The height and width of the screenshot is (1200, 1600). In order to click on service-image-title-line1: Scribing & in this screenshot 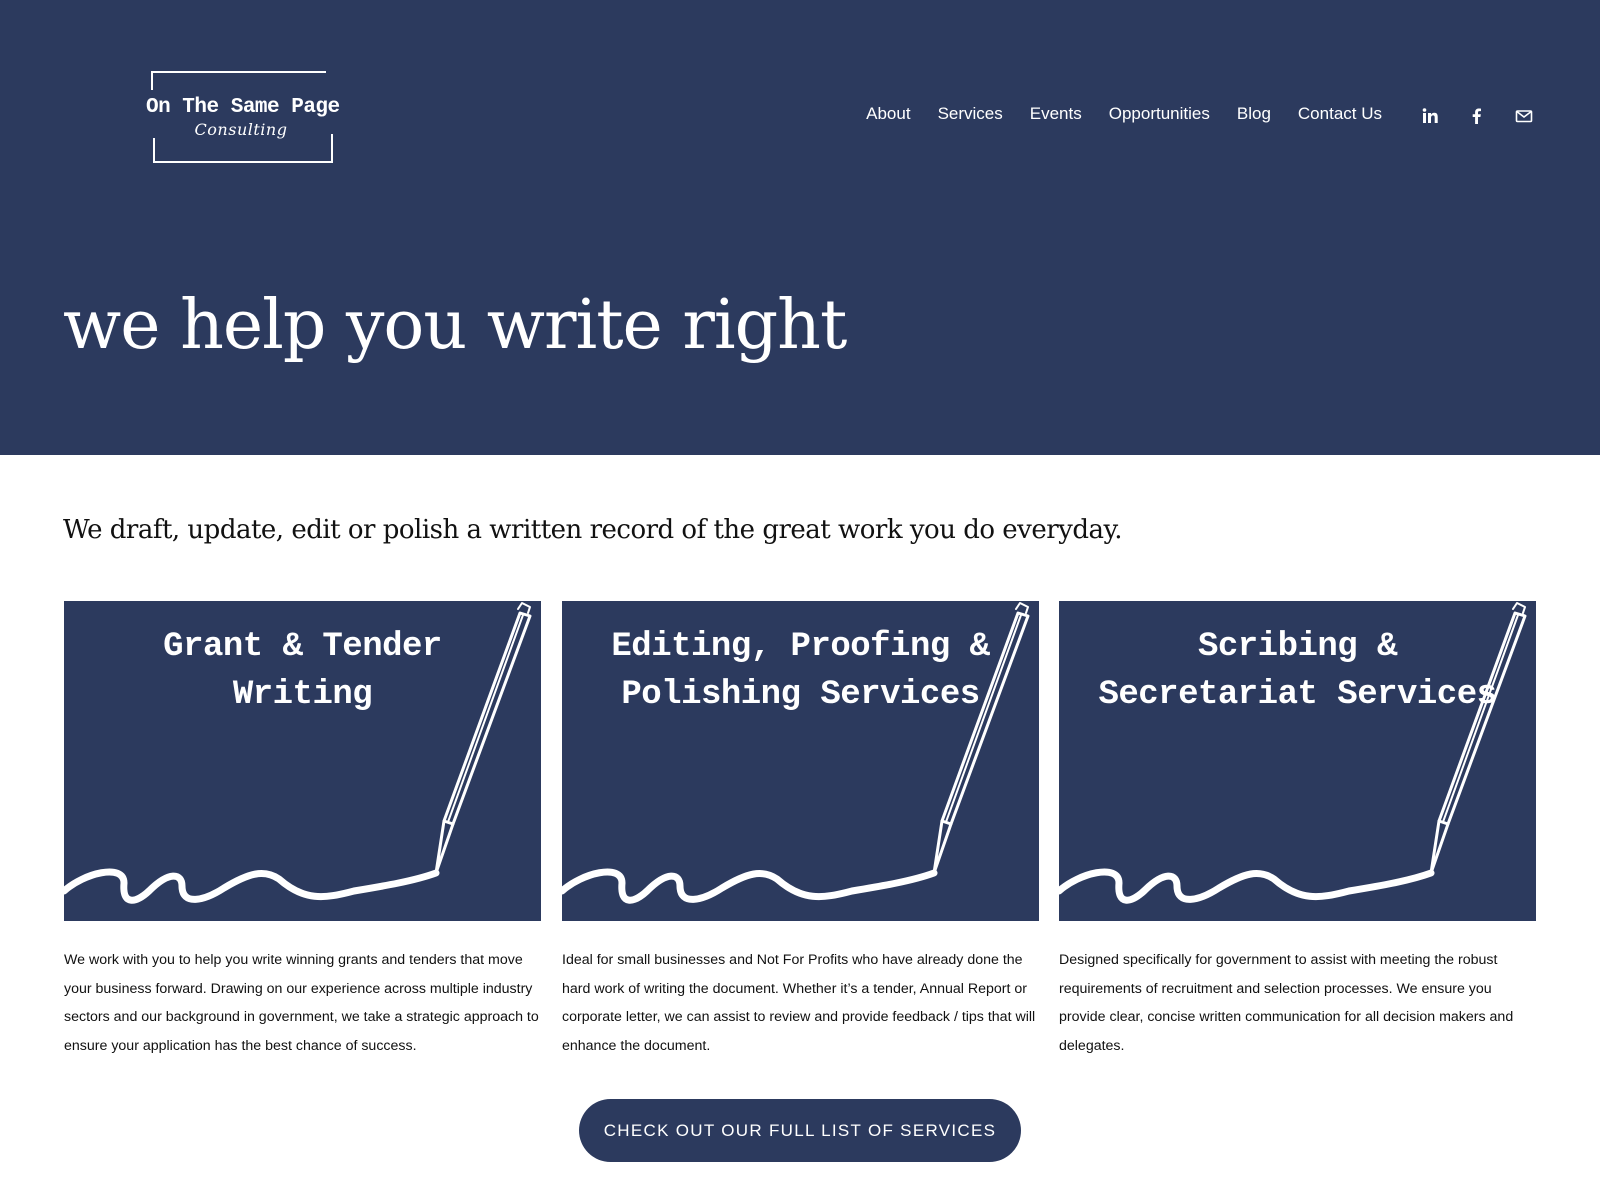, I will do `click(1297, 647)`.